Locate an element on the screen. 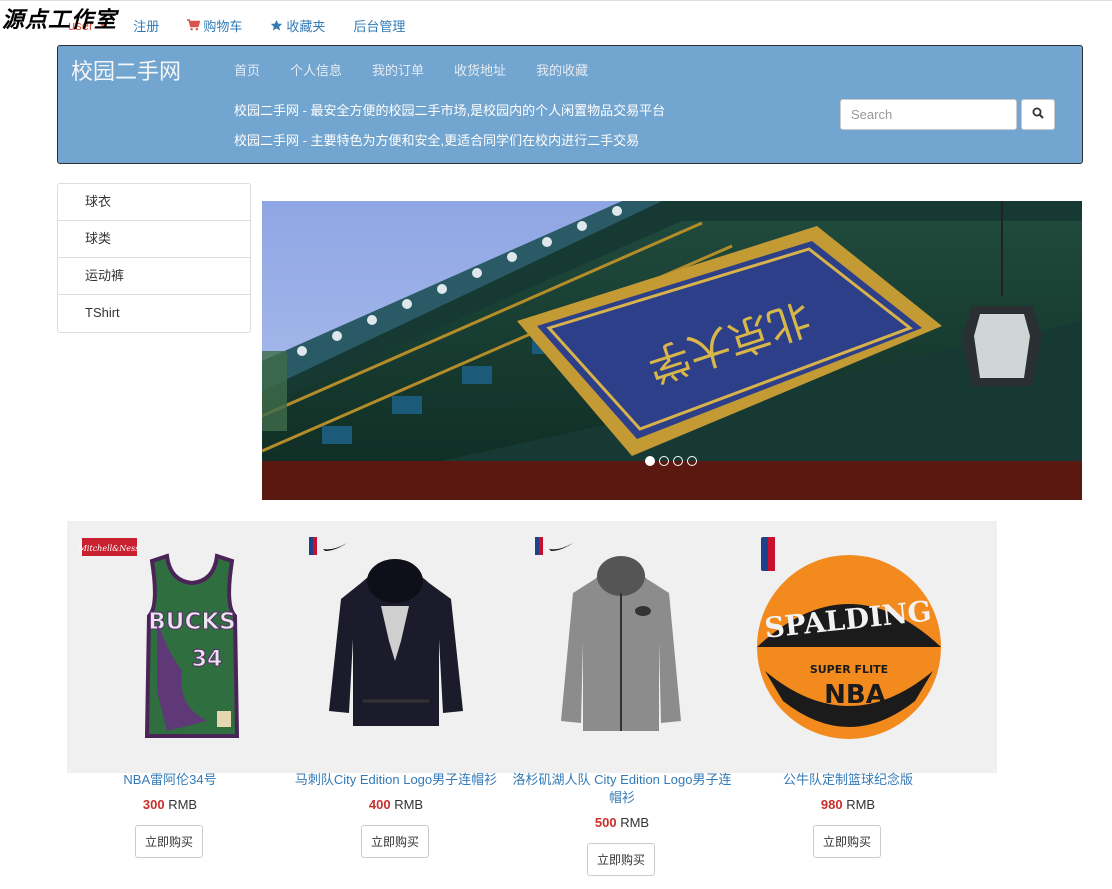  nav-home: 首页 is located at coordinates (247, 69).